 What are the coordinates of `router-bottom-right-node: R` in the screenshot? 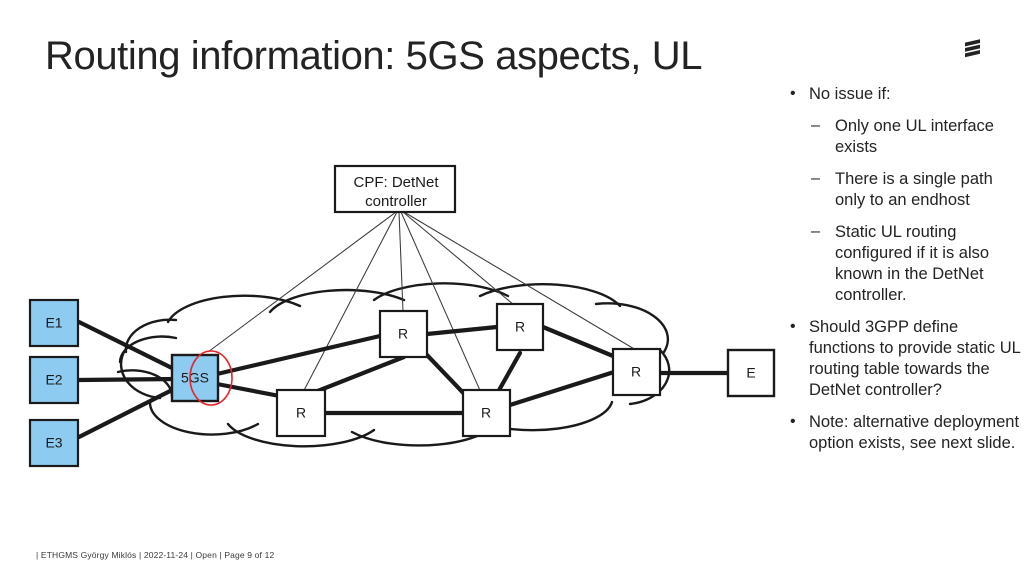 It's located at (486, 413).